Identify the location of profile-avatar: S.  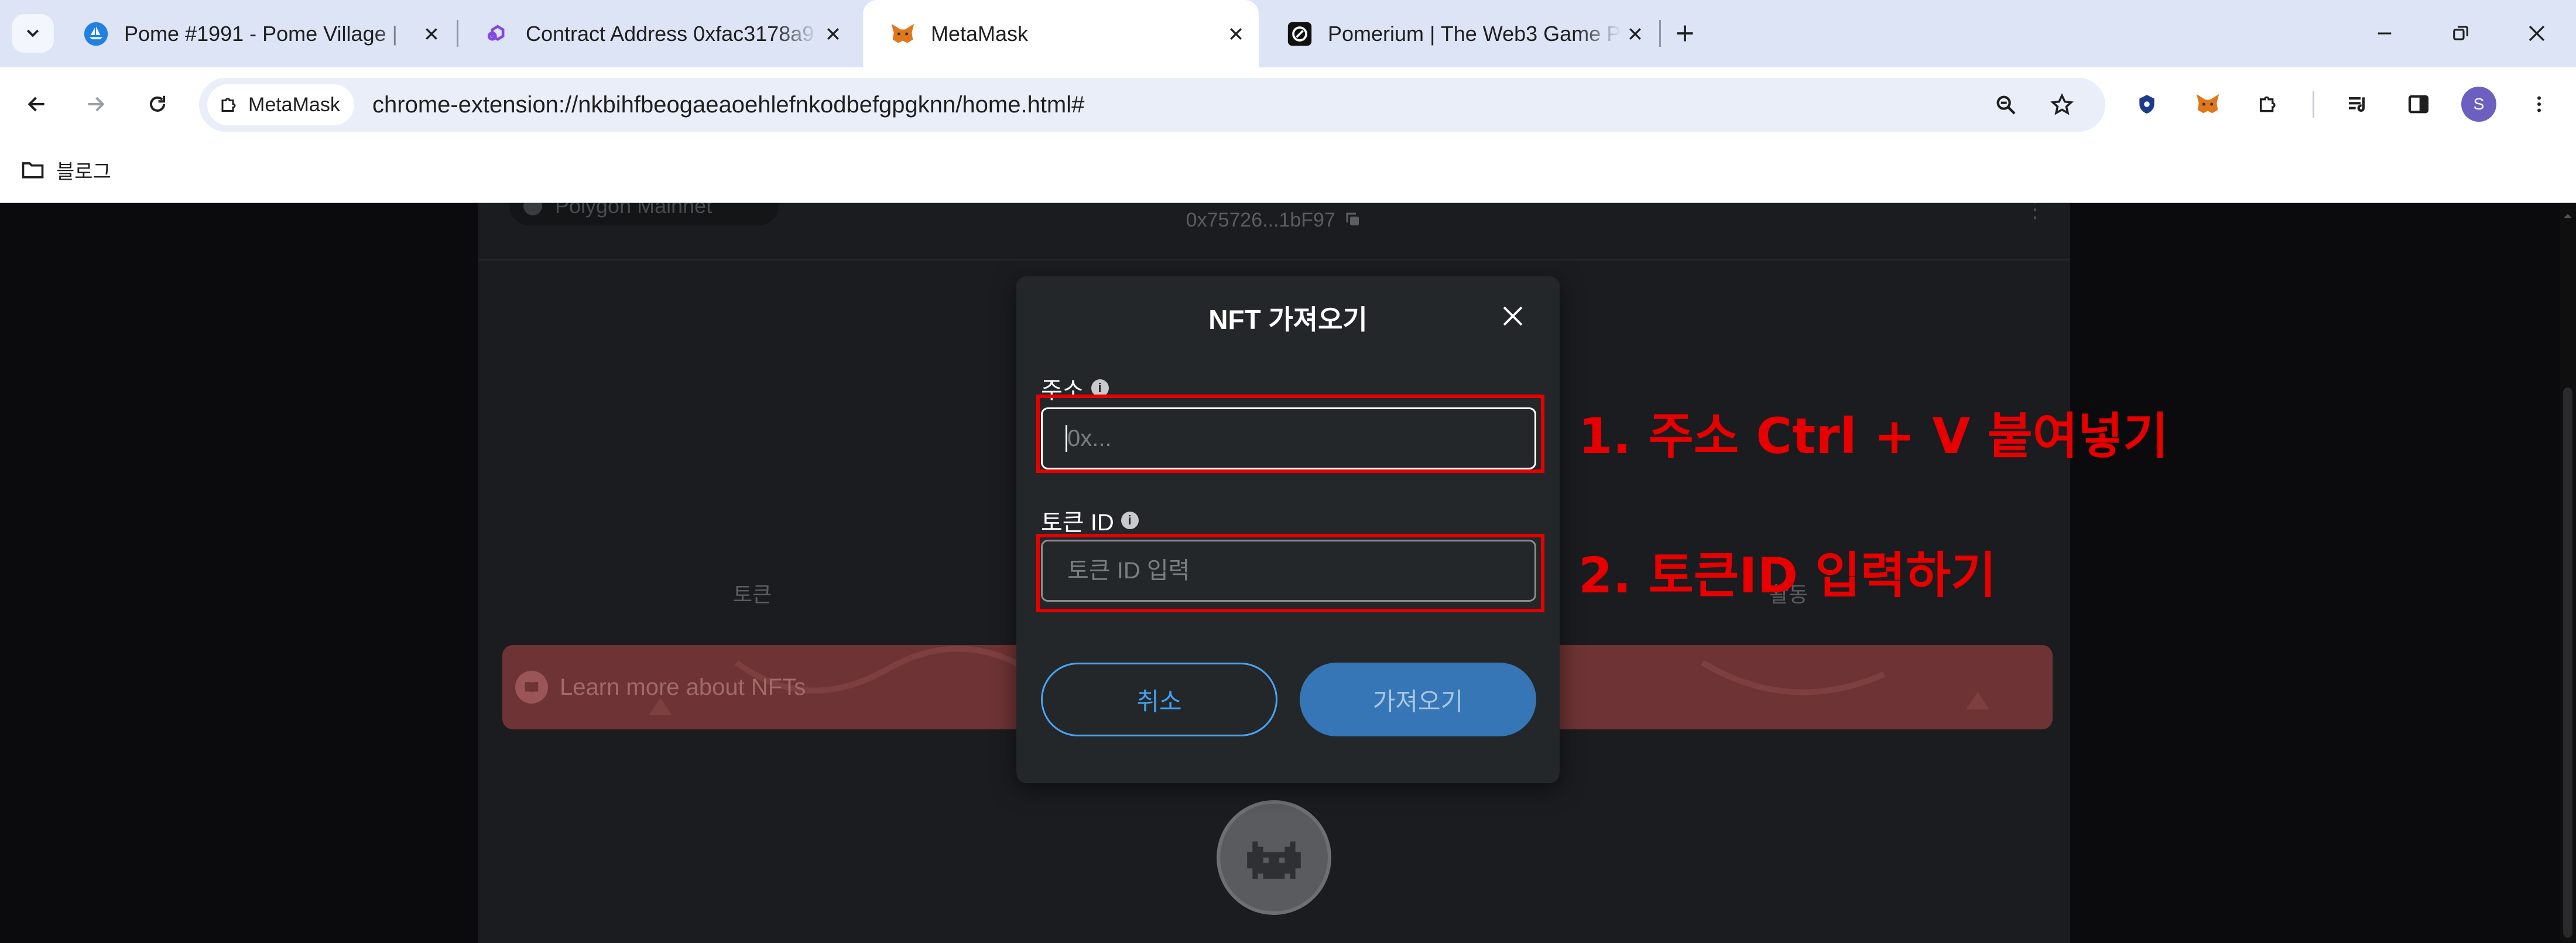
(2478, 104).